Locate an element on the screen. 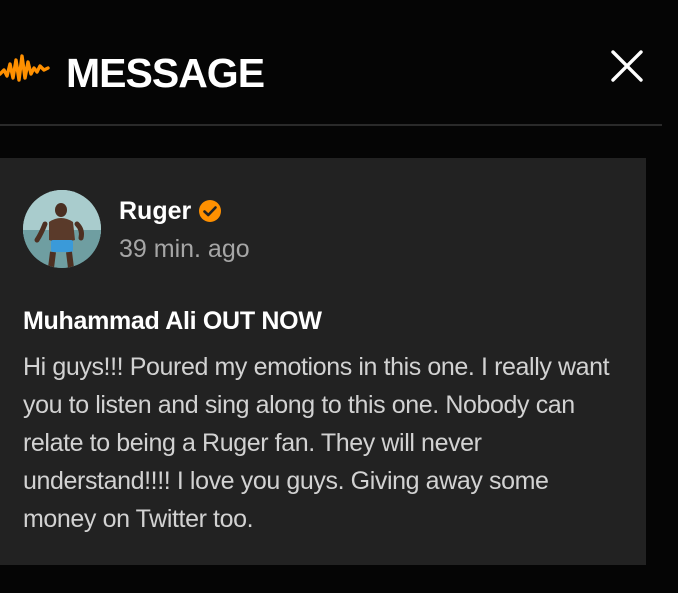  header-divider is located at coordinates (331, 125).